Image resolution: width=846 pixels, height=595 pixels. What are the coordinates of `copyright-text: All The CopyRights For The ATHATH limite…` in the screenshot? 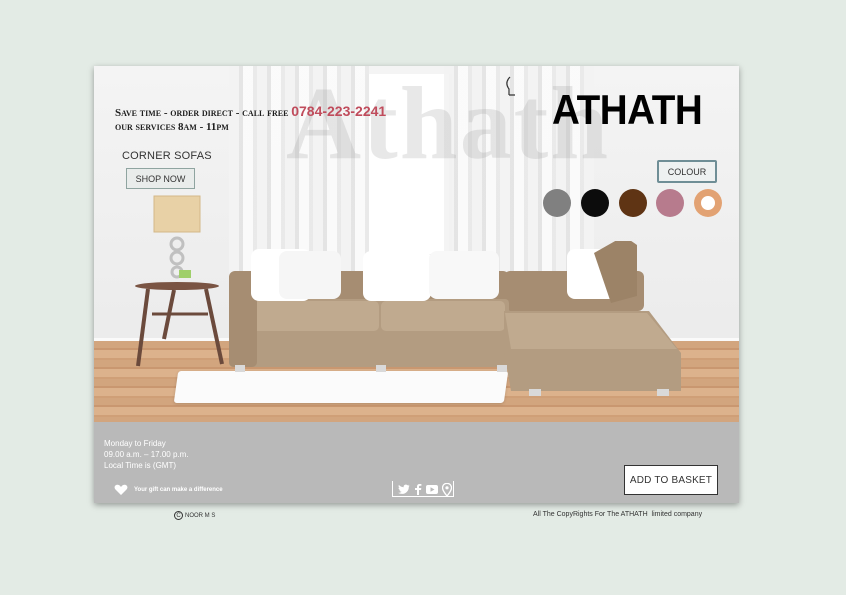 It's located at (618, 514).